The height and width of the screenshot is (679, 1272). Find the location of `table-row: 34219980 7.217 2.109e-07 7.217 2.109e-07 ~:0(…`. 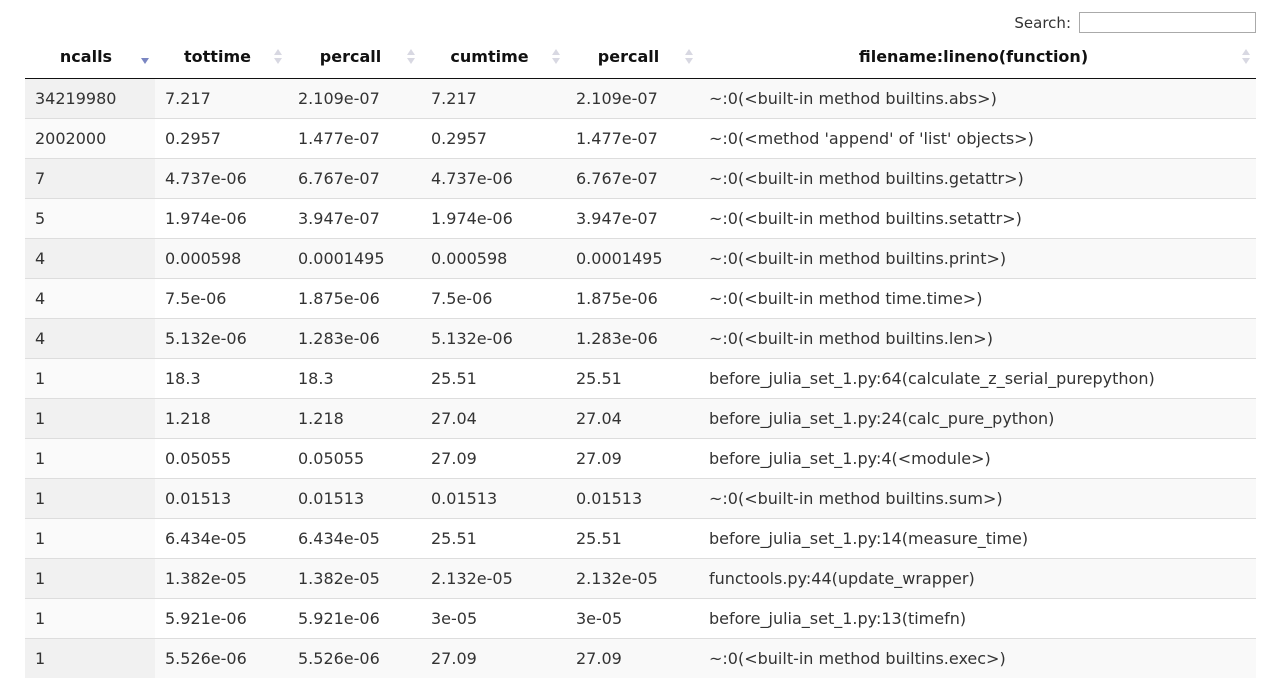

table-row: 34219980 7.217 2.109e-07 7.217 2.109e-07 ~:0(… is located at coordinates (640, 98).